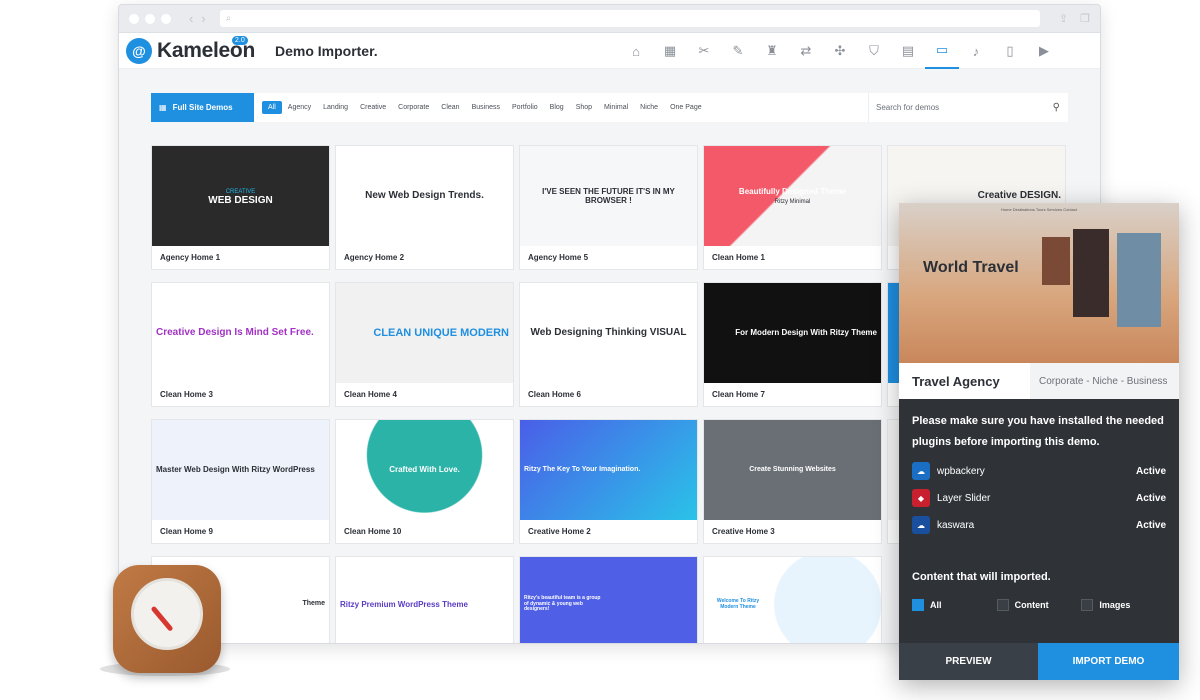  I want to click on demo-card: CREATIVE WEB DESIGN Agency Home 1, so click(240, 207).